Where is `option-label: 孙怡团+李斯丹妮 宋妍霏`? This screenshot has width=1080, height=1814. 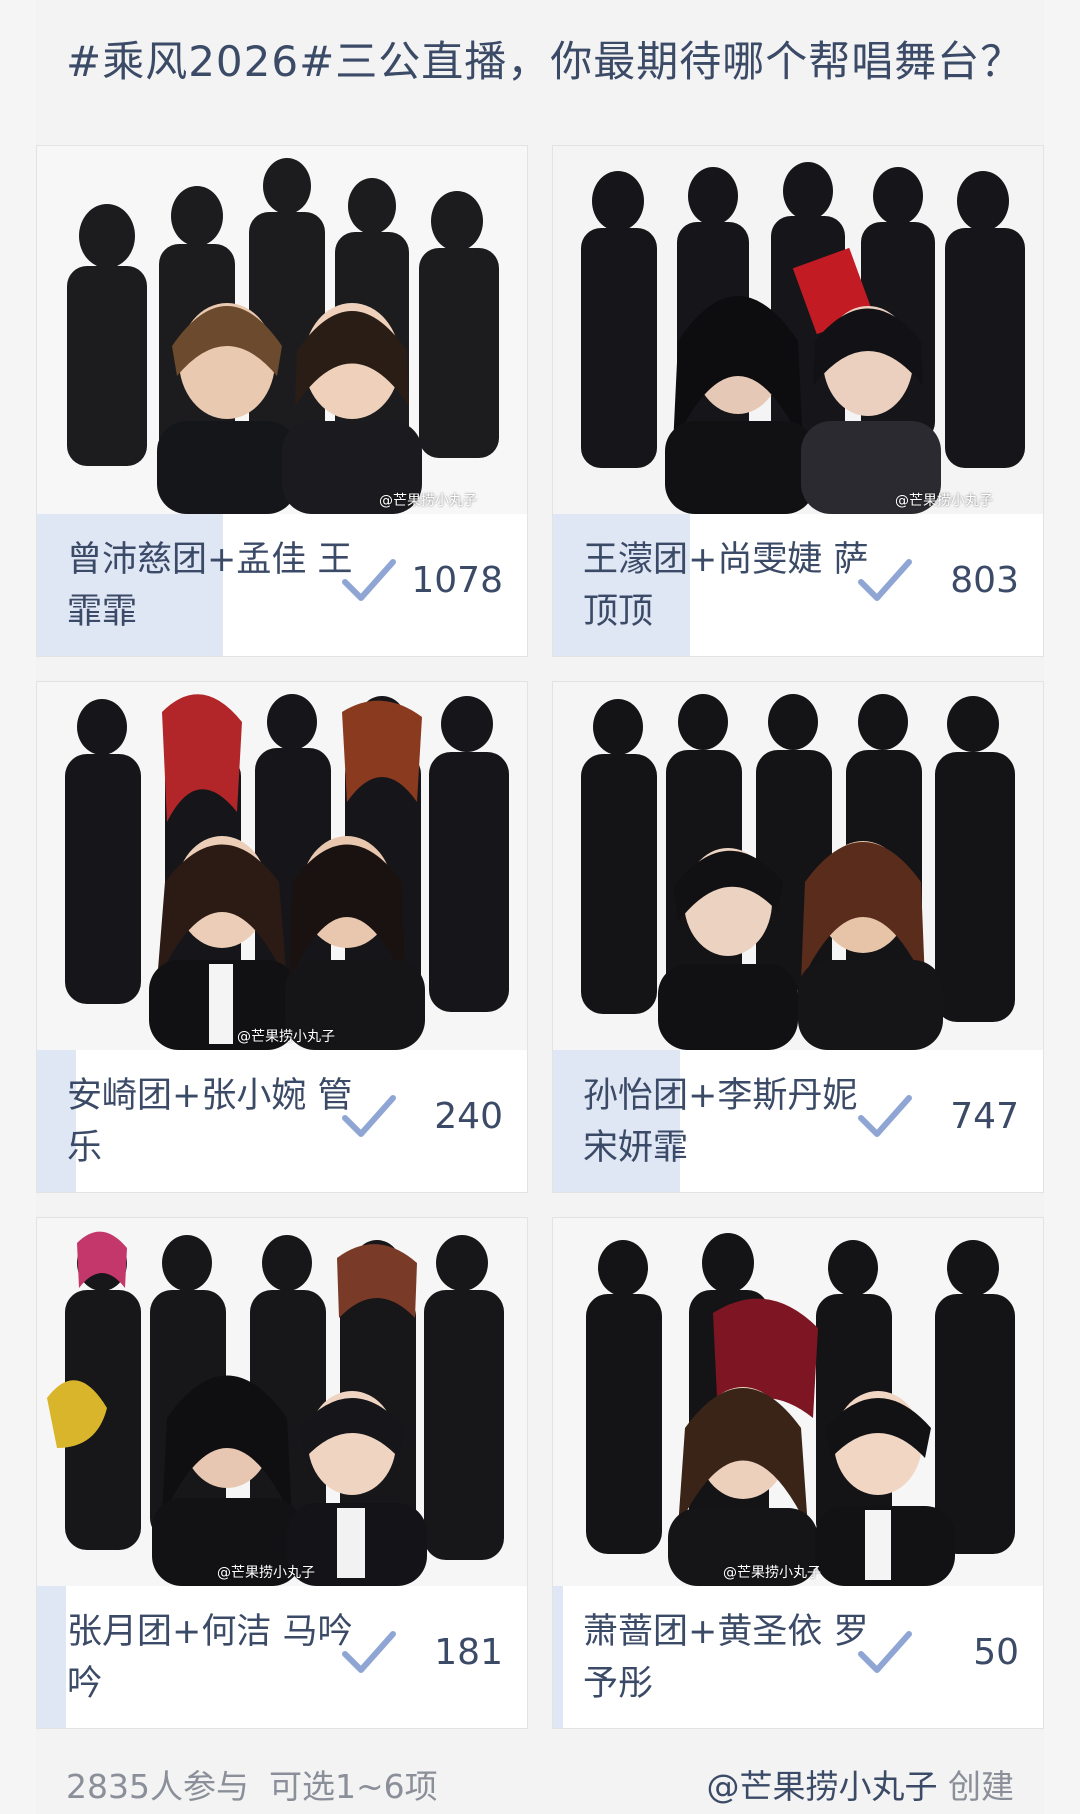 option-label: 孙怡团+李斯丹妮 宋妍霏 is located at coordinates (720, 1122).